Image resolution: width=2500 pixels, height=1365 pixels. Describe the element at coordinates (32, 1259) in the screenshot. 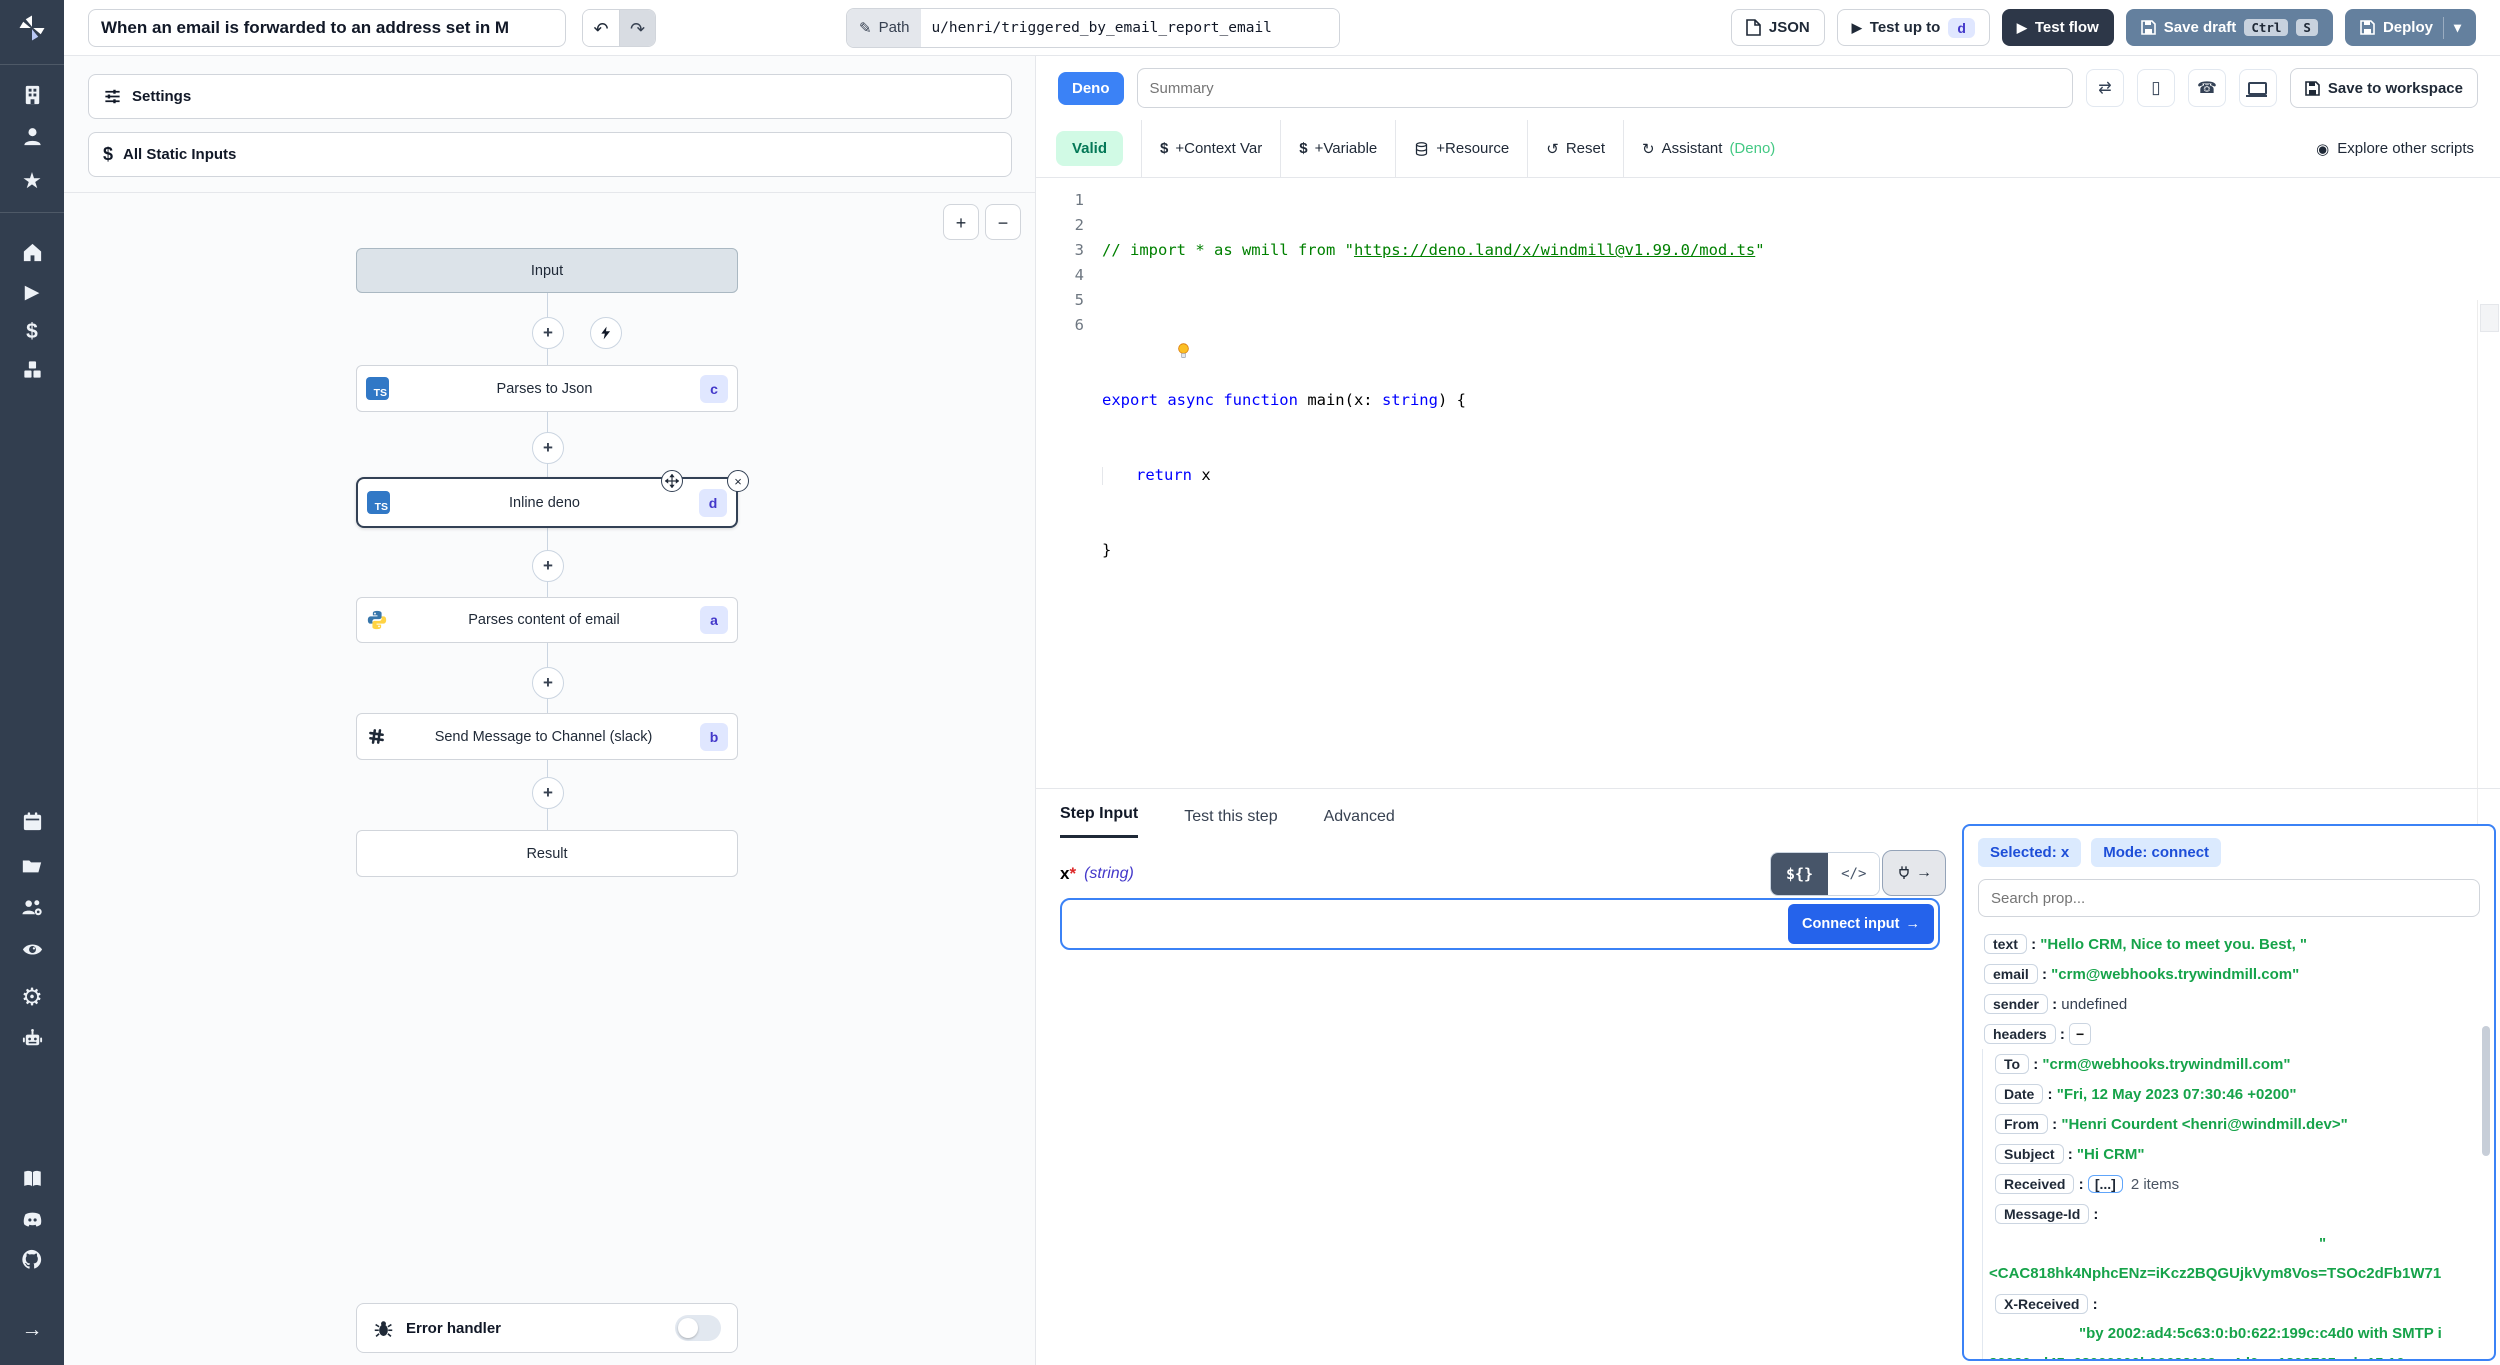

I see `sidebar-item-github` at that location.